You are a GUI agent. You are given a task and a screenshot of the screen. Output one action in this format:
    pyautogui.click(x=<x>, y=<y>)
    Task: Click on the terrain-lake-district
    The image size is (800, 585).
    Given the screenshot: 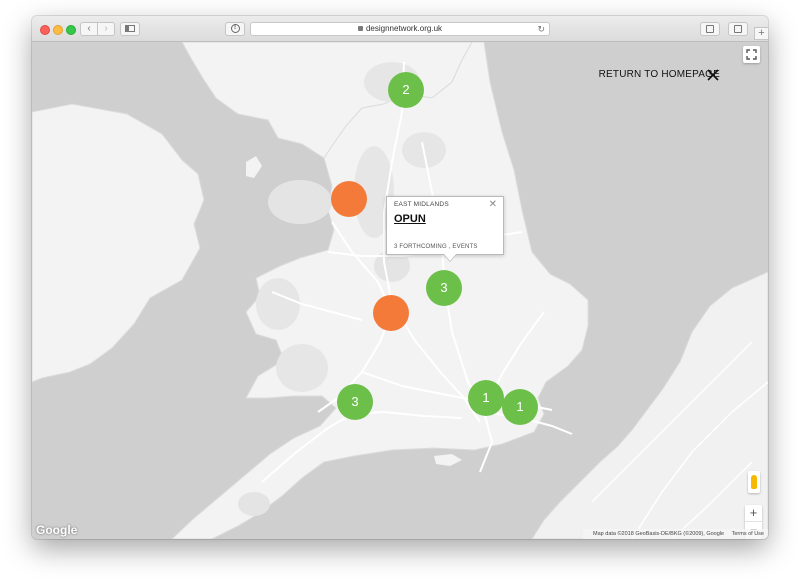 What is the action you would take?
    pyautogui.click(x=300, y=202)
    